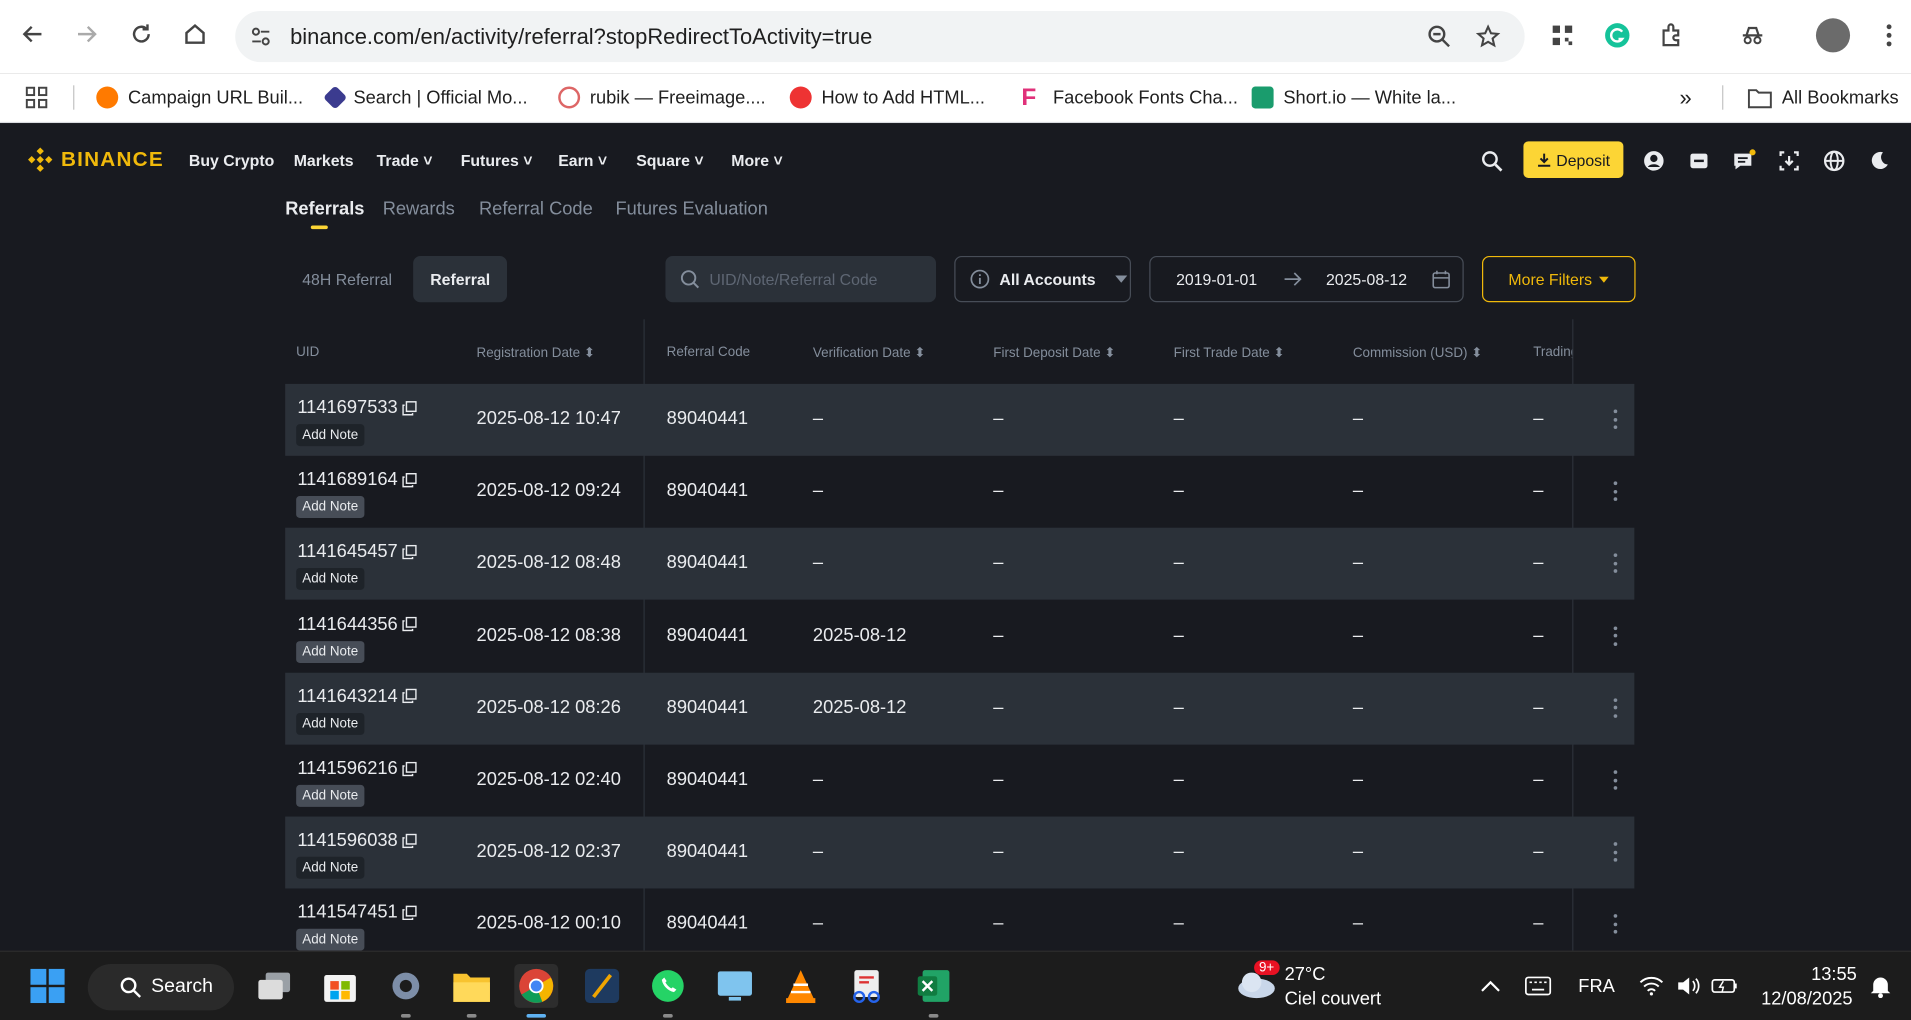 This screenshot has width=1911, height=1020. What do you see at coordinates (1888, 35) in the screenshot?
I see `chrome-menu-icon` at bounding box center [1888, 35].